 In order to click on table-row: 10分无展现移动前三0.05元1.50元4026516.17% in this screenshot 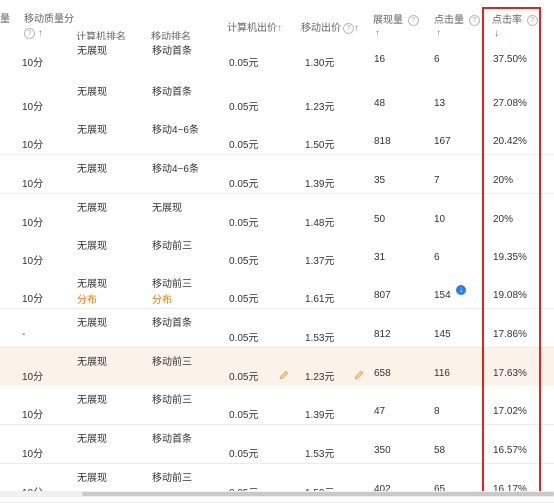, I will do `click(277, 483)`.